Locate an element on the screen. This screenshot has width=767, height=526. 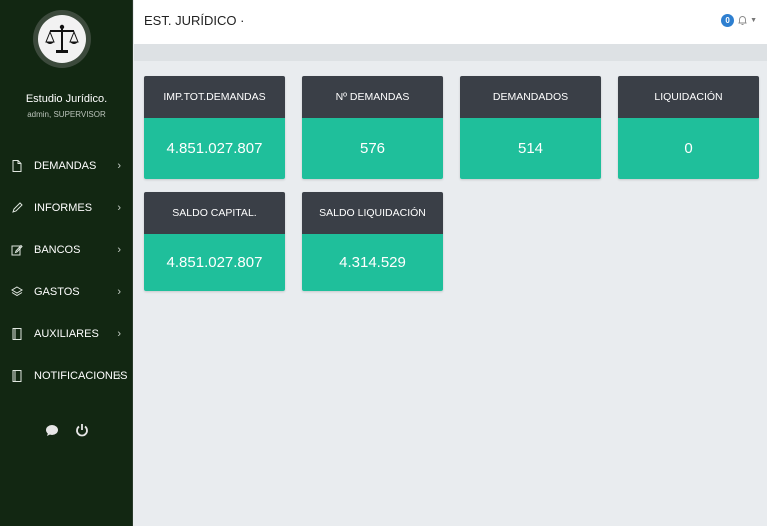
stat-card-num-demandas: Nº DEMANDAS 576 is located at coordinates (372, 127).